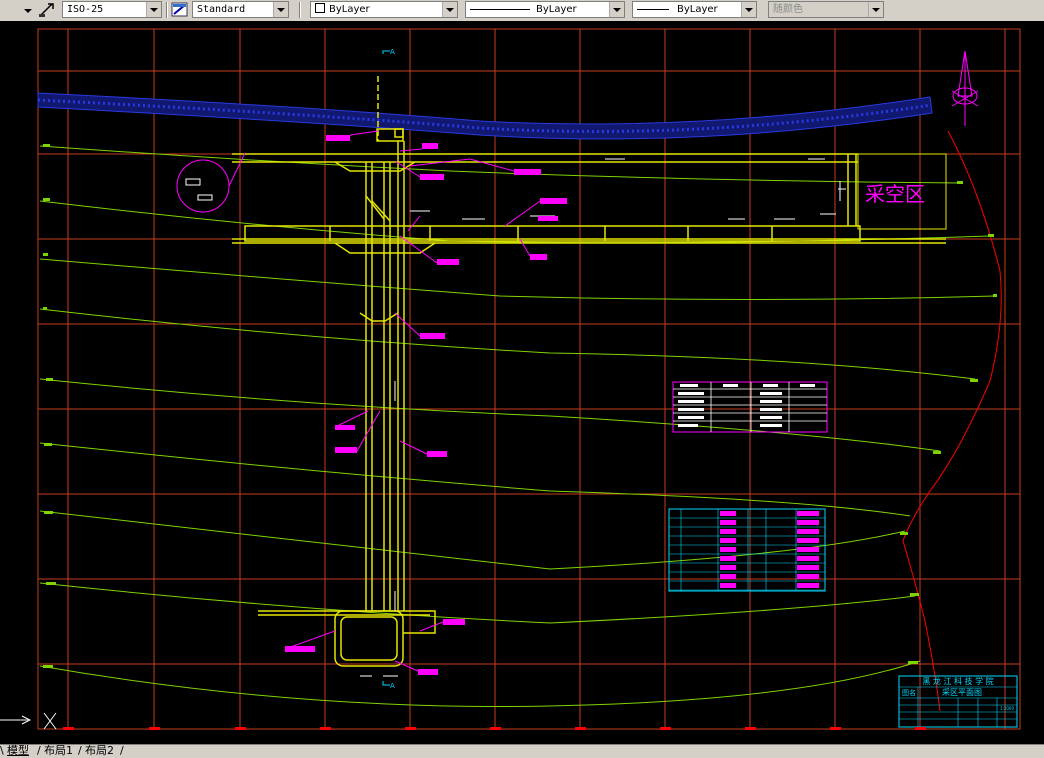  I want to click on color-control-select: ByLayer, so click(384, 9).